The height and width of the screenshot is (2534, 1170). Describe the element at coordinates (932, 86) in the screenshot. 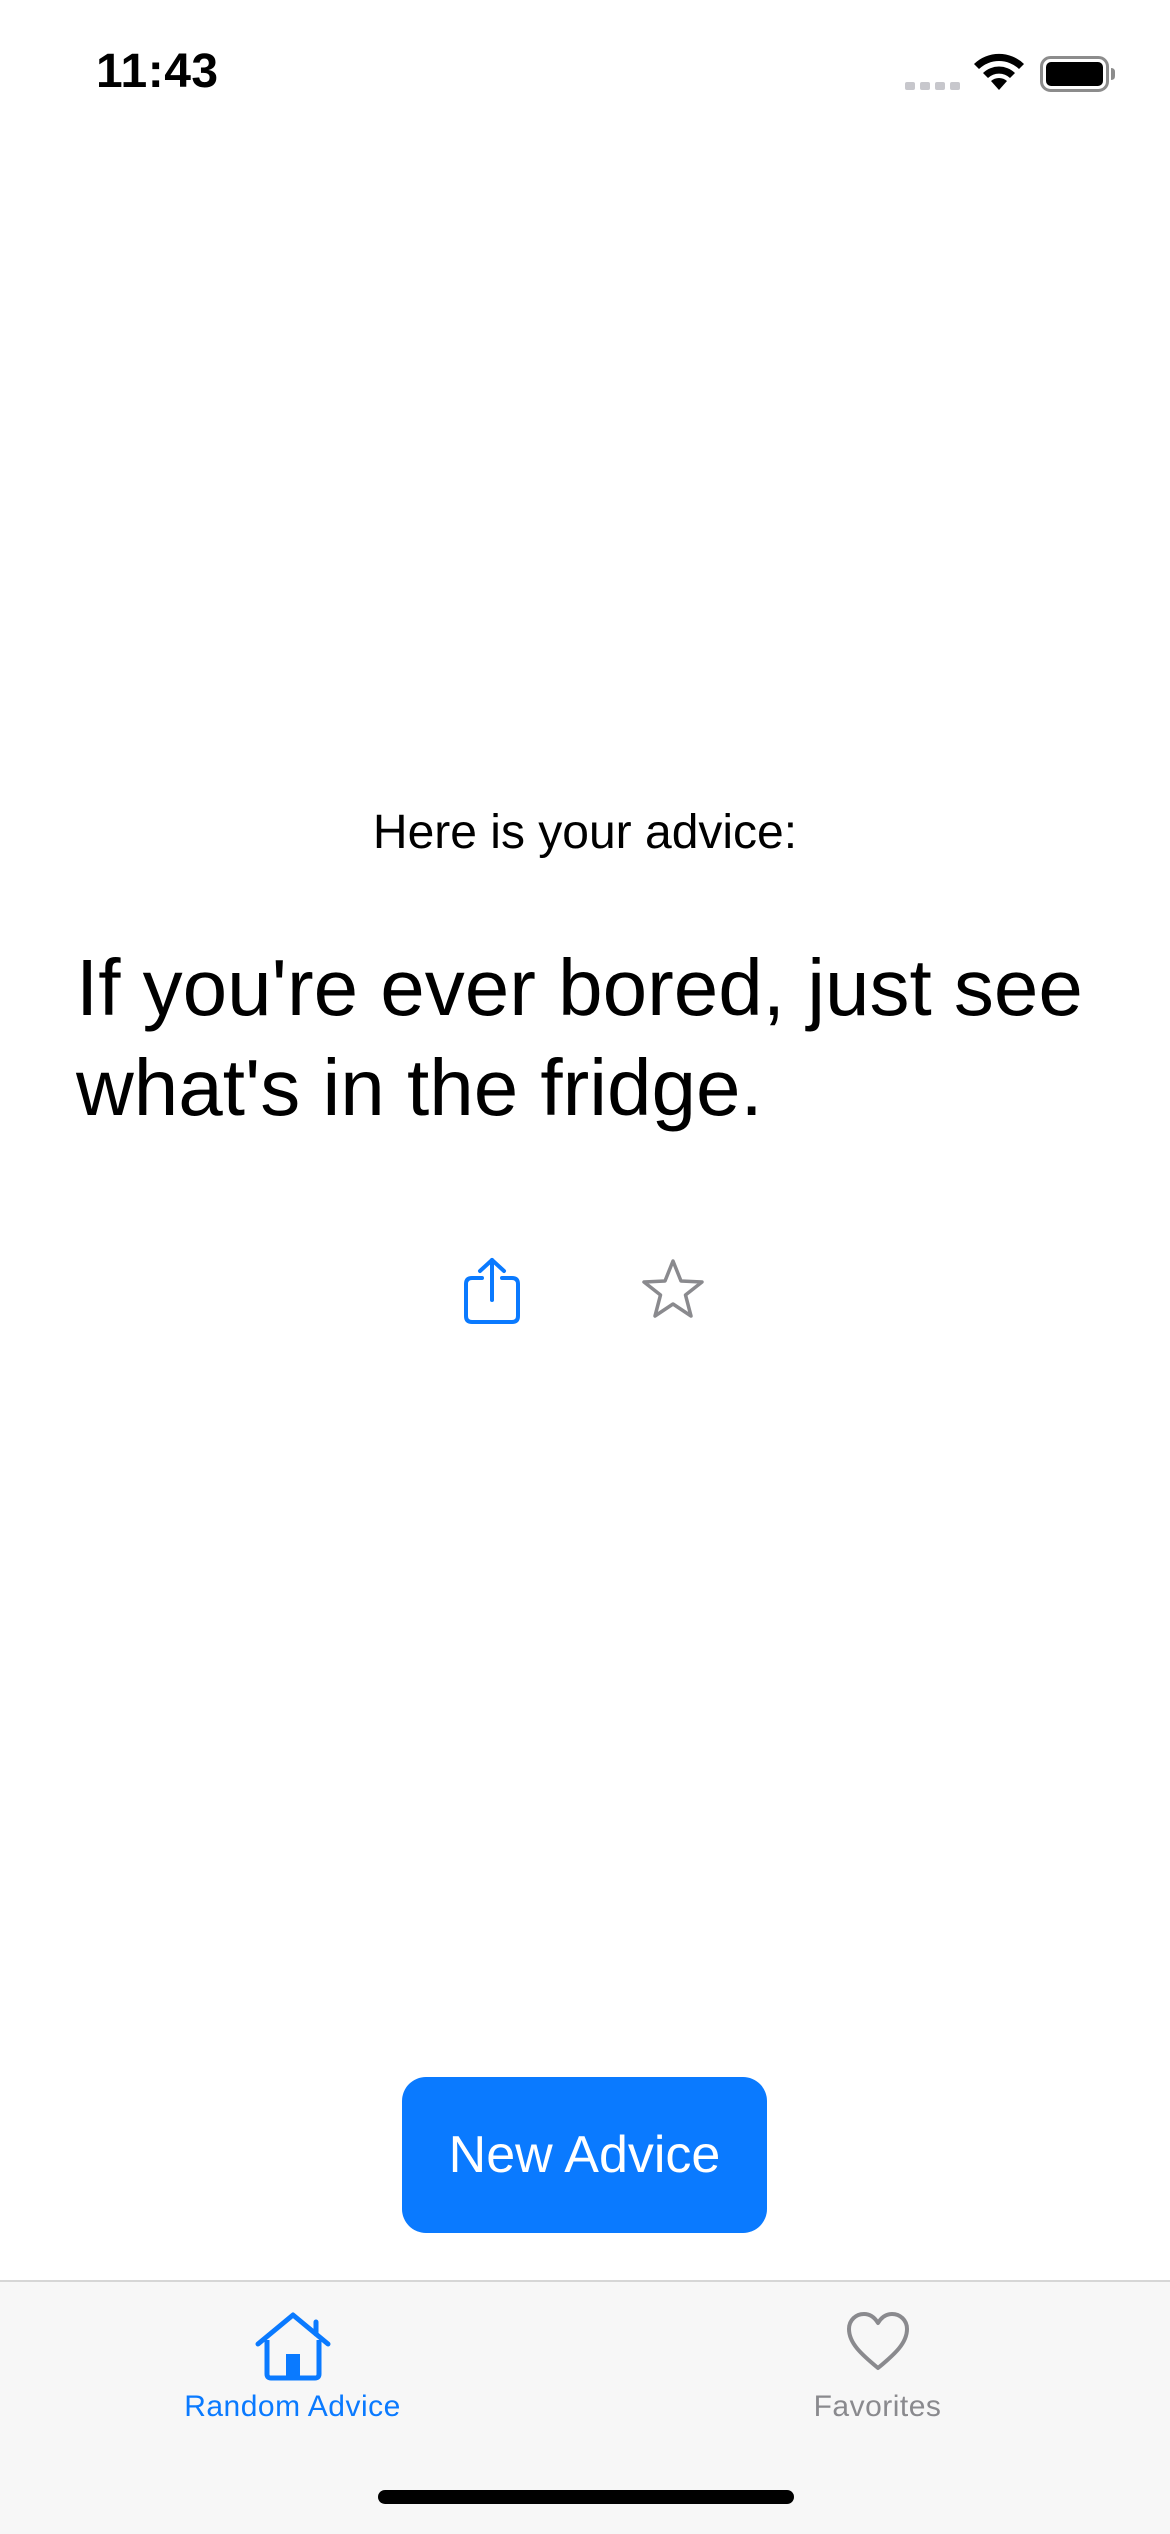

I see `cellular-signal-icon` at that location.